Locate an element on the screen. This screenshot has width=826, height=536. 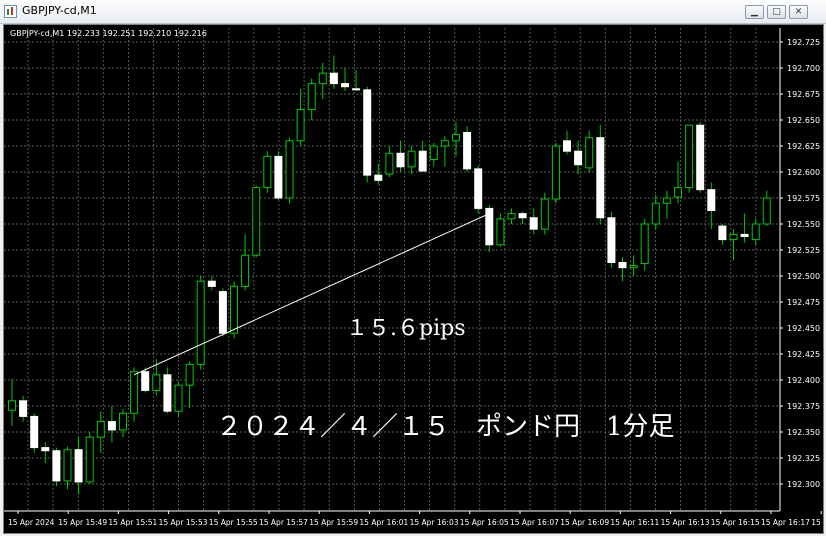
maximize-button: □ is located at coordinates (776, 12).